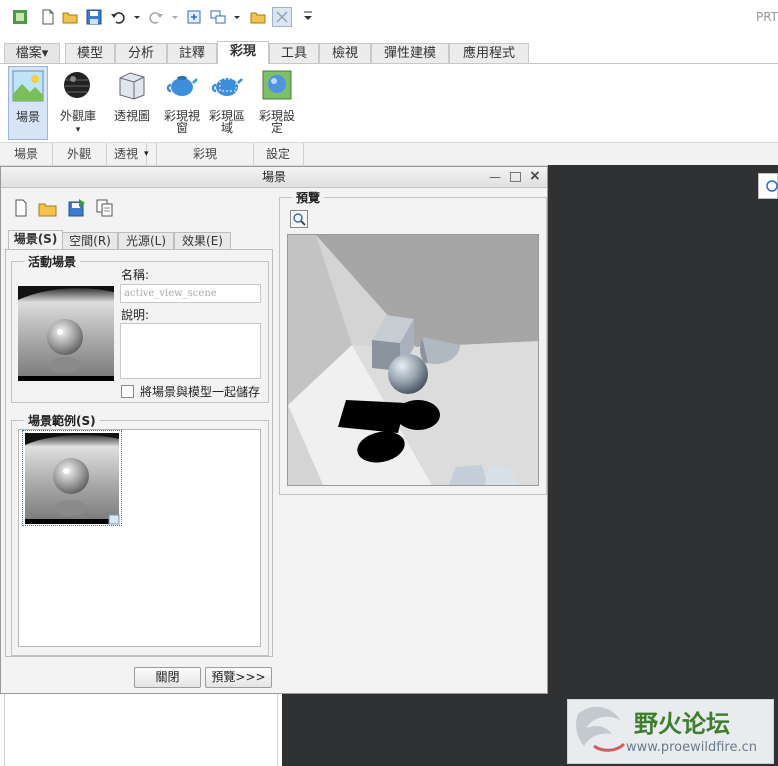 The width and height of the screenshot is (778, 766). What do you see at coordinates (489, 53) in the screenshot?
I see `tab-applications: 應用程式` at bounding box center [489, 53].